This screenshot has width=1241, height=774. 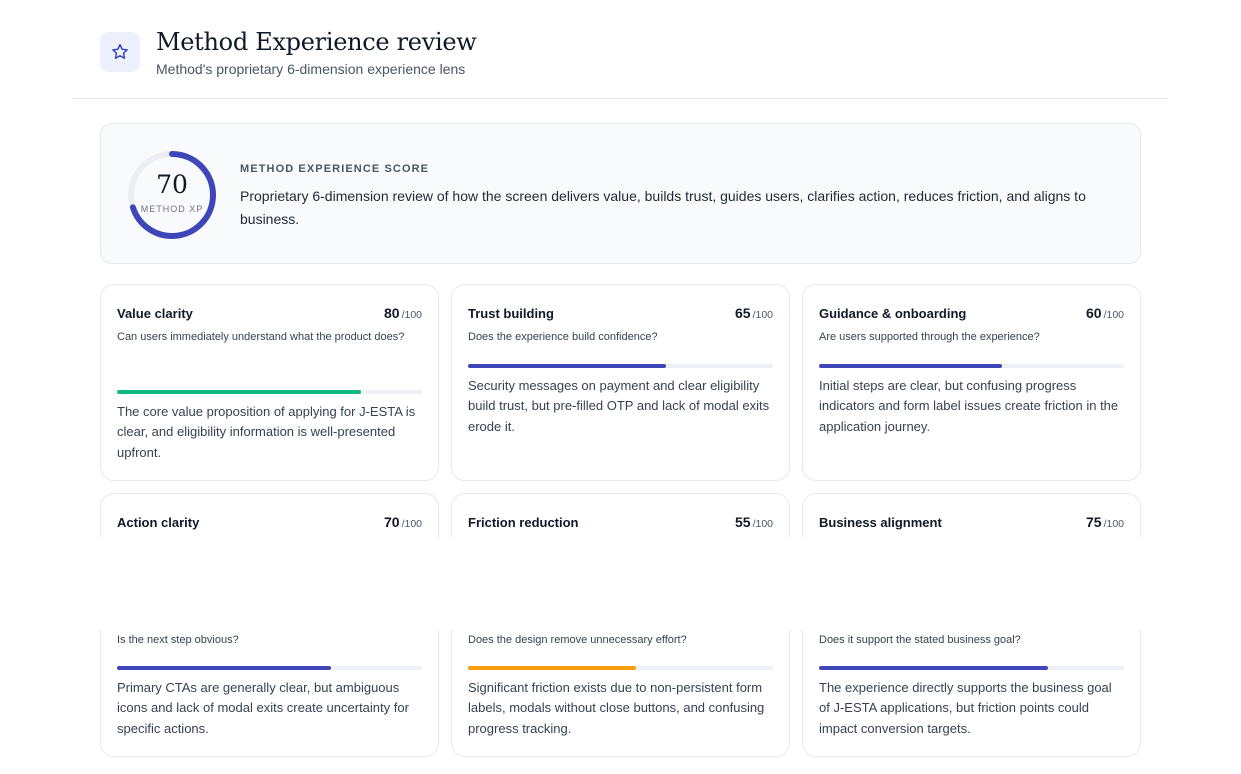 I want to click on header-divider, so click(x=620, y=98).